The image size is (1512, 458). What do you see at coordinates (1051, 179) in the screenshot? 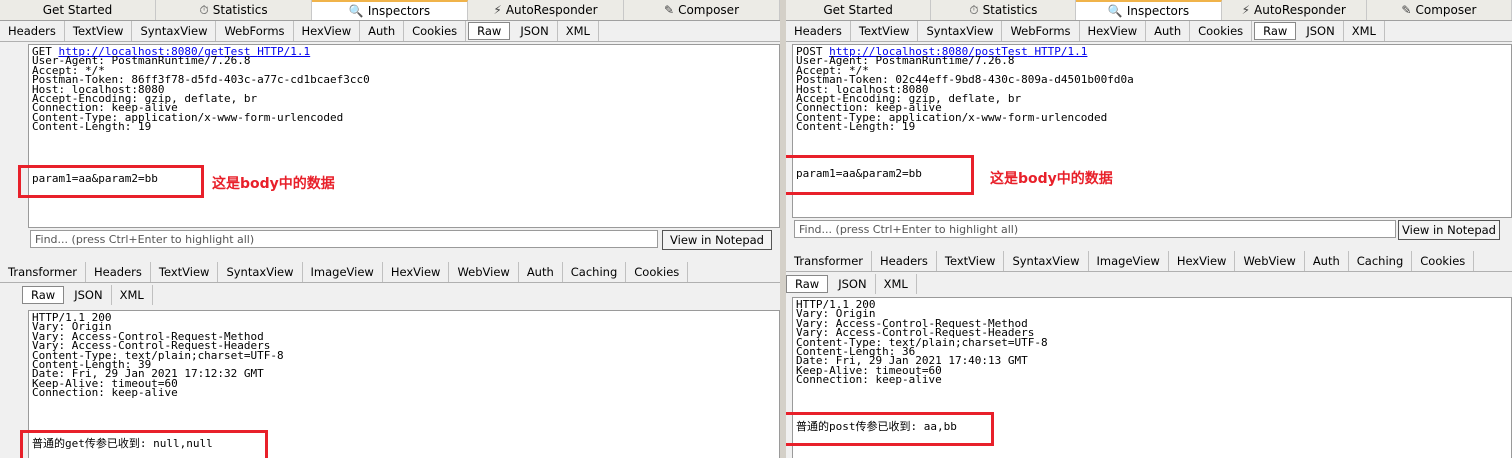
I see `annotation-note: 这是body中的数据` at bounding box center [1051, 179].